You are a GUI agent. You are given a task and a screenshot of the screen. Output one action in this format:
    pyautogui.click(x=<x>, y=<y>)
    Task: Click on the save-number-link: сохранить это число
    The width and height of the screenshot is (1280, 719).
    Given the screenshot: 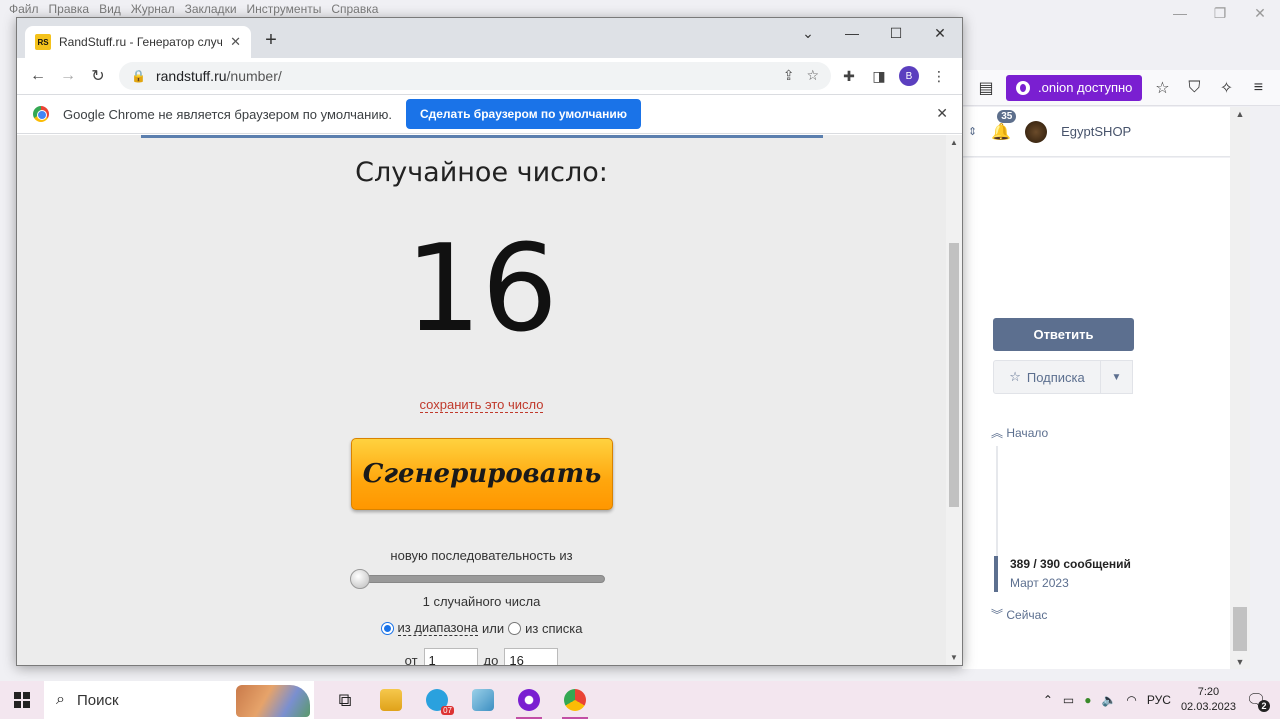 What is the action you would take?
    pyautogui.click(x=481, y=405)
    